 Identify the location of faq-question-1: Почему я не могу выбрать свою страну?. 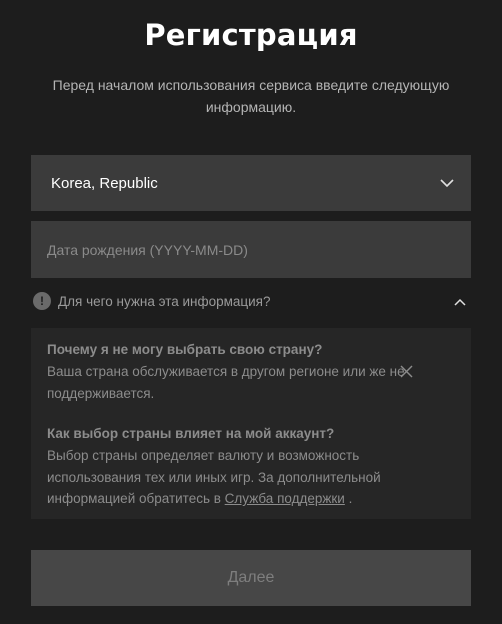
(185, 349).